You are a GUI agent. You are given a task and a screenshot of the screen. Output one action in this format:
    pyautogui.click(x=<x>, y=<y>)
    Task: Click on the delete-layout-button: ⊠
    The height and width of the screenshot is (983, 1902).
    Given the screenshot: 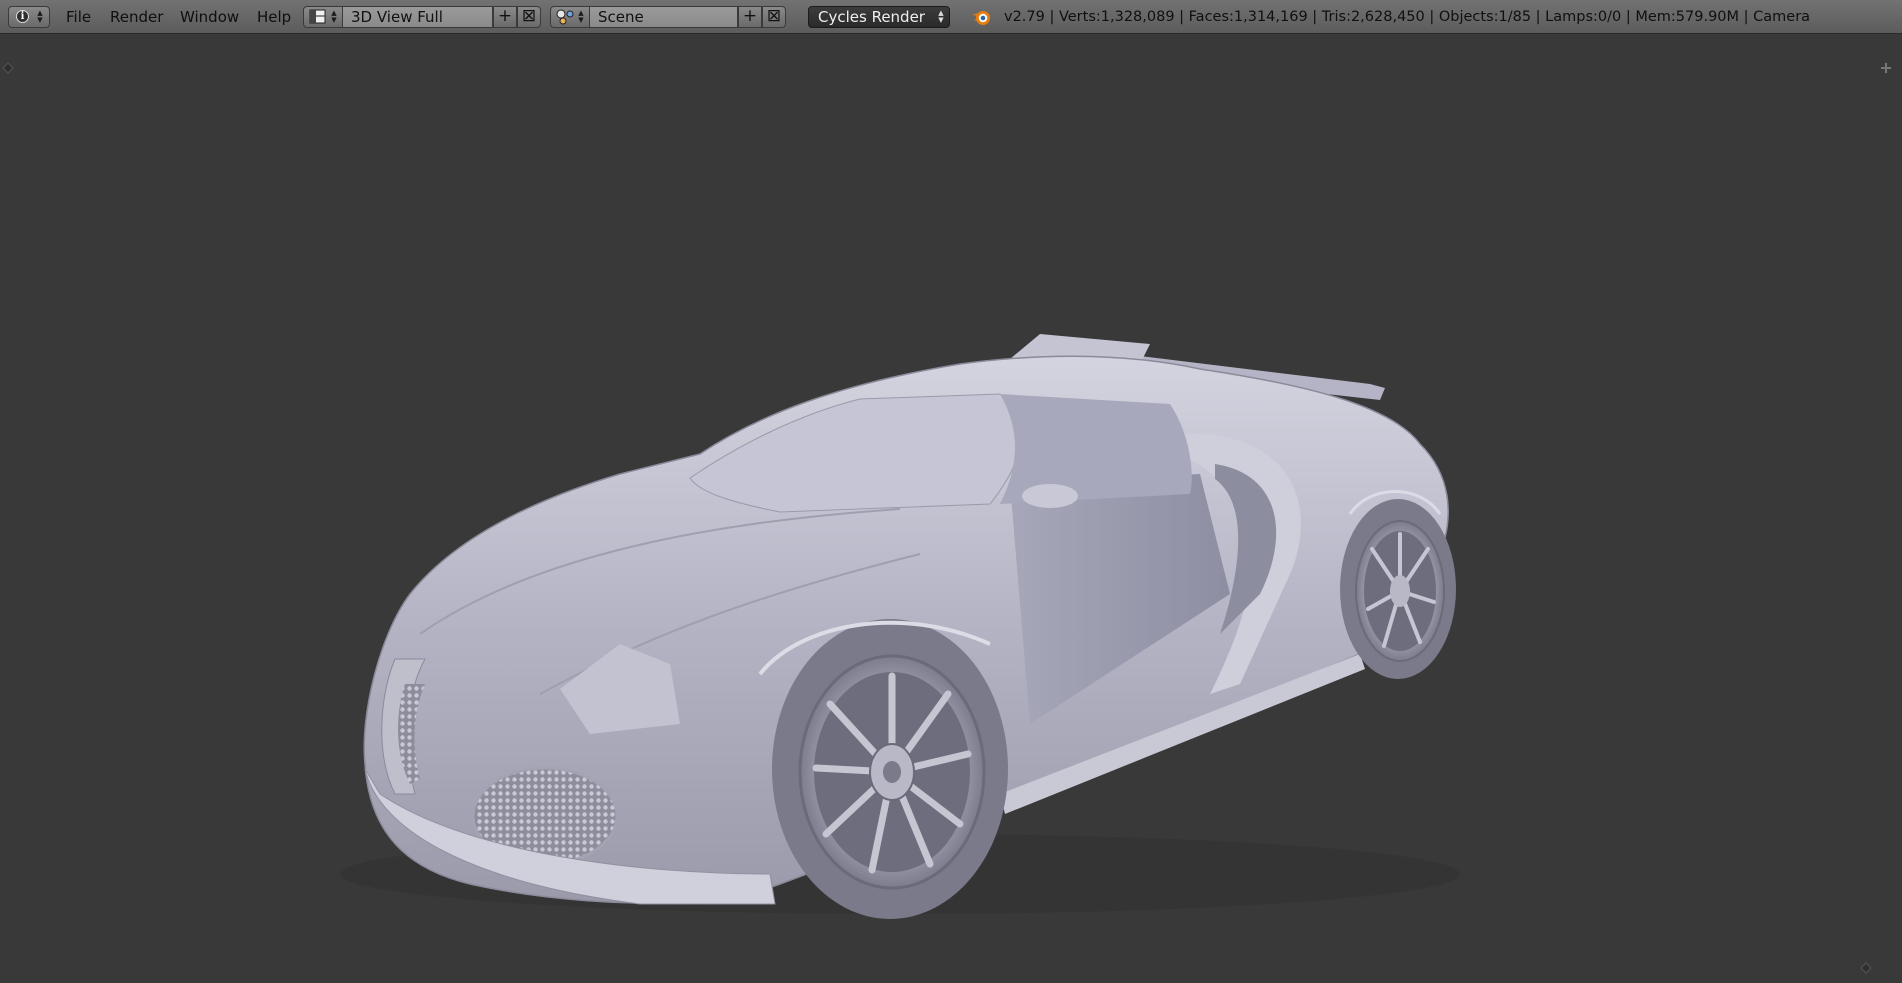 What is the action you would take?
    pyautogui.click(x=529, y=17)
    